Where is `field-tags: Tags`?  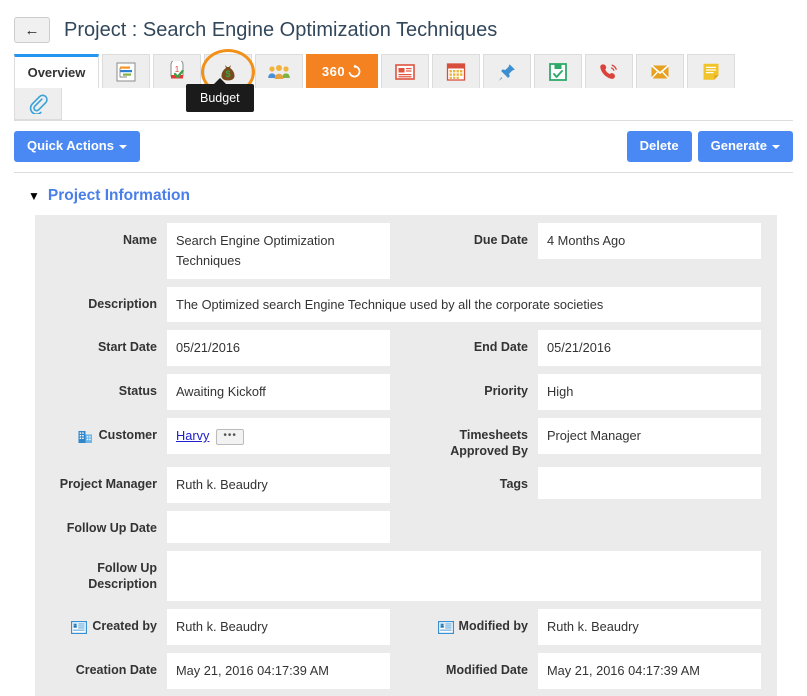
field-tags: Tags is located at coordinates (591, 485).